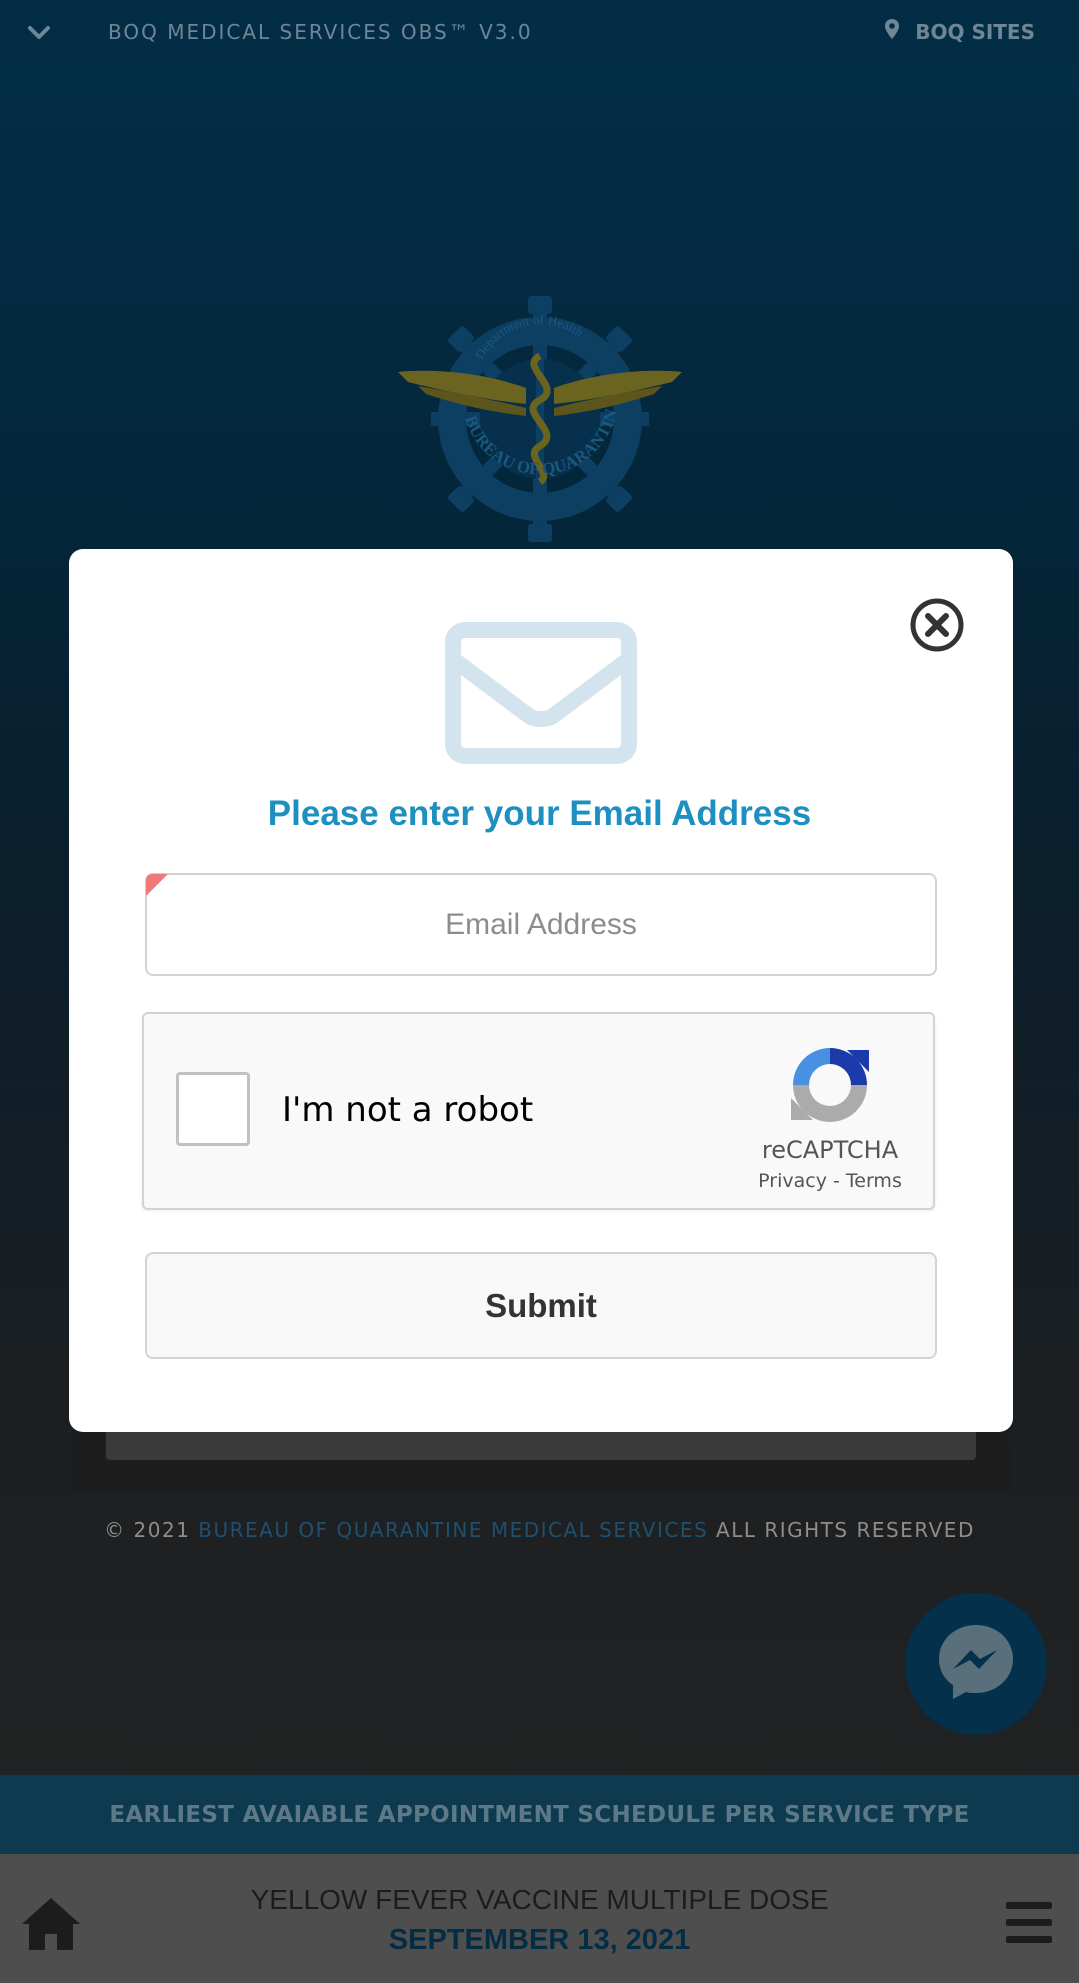 This screenshot has height=1983, width=1079. Describe the element at coordinates (541, 693) in the screenshot. I see `envelope-icon` at that location.